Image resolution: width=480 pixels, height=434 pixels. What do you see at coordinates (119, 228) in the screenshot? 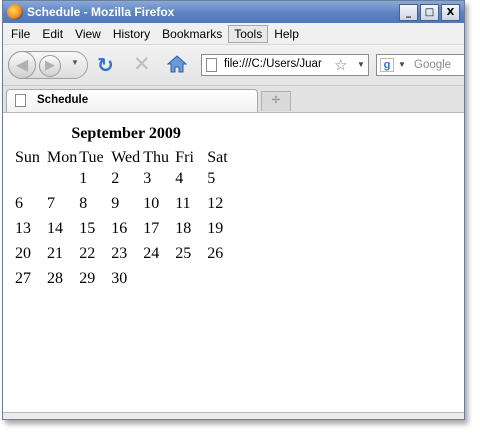
I see `day-cell: 16` at bounding box center [119, 228].